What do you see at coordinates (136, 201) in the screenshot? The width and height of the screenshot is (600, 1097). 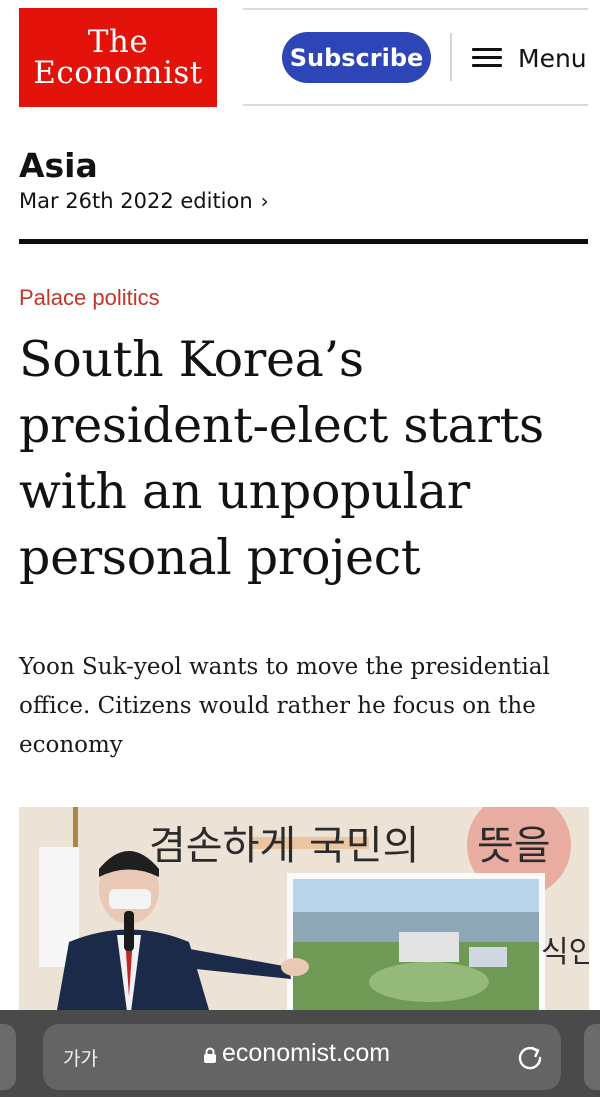 I see `edition-label: Mar 26th 2022 edition` at bounding box center [136, 201].